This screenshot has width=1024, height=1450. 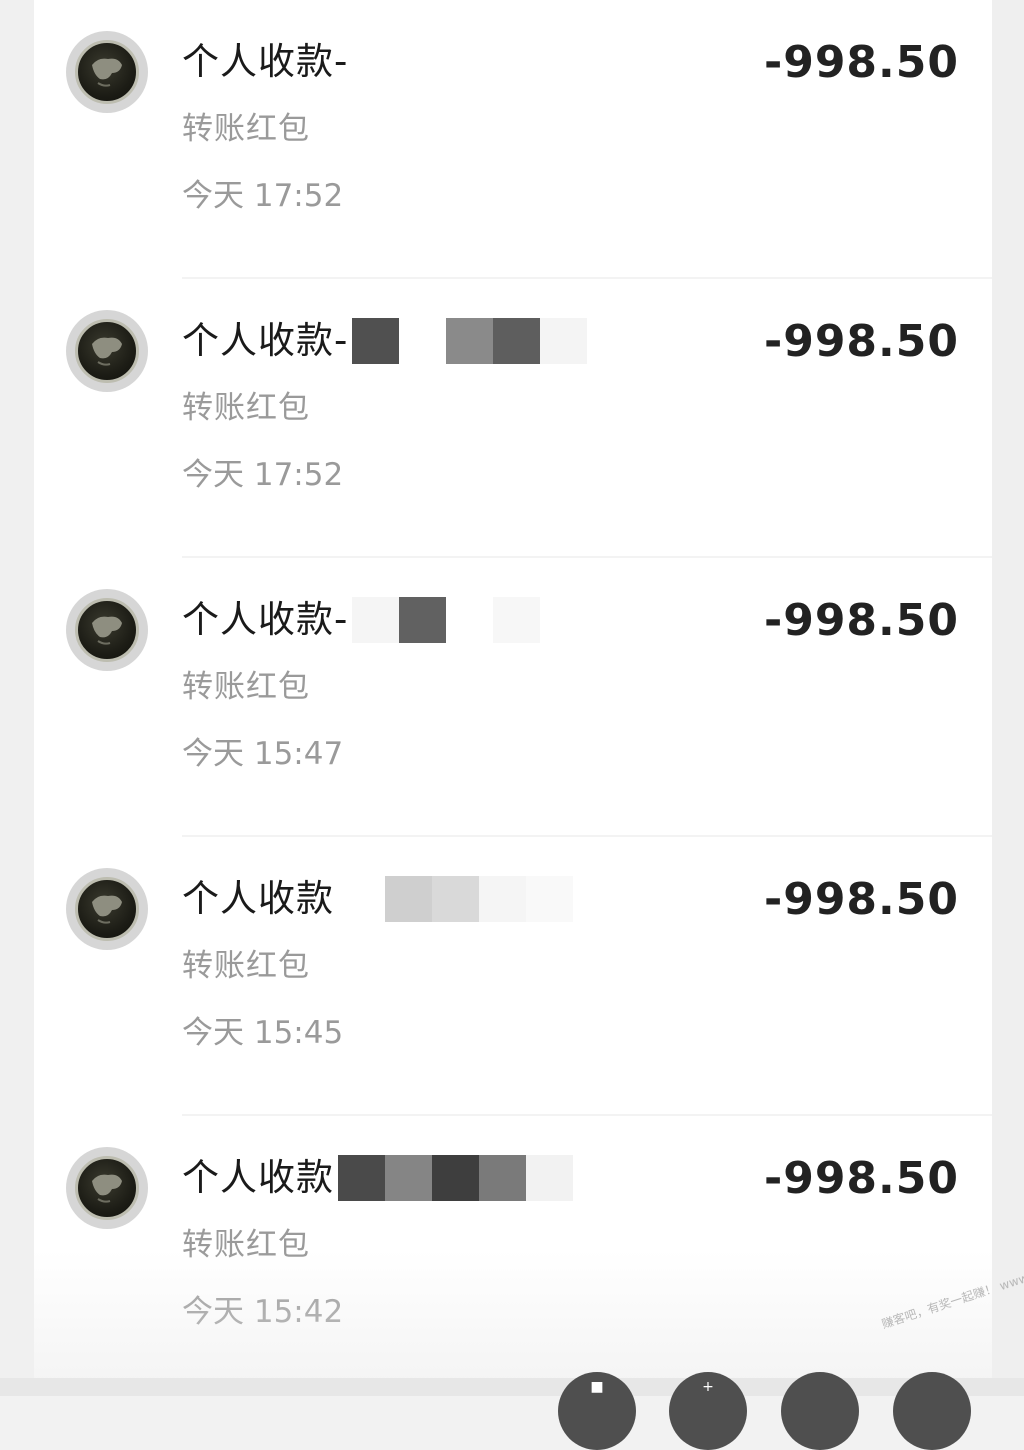 What do you see at coordinates (263, 1312) in the screenshot?
I see `transaction-time: 今天 15:42` at bounding box center [263, 1312].